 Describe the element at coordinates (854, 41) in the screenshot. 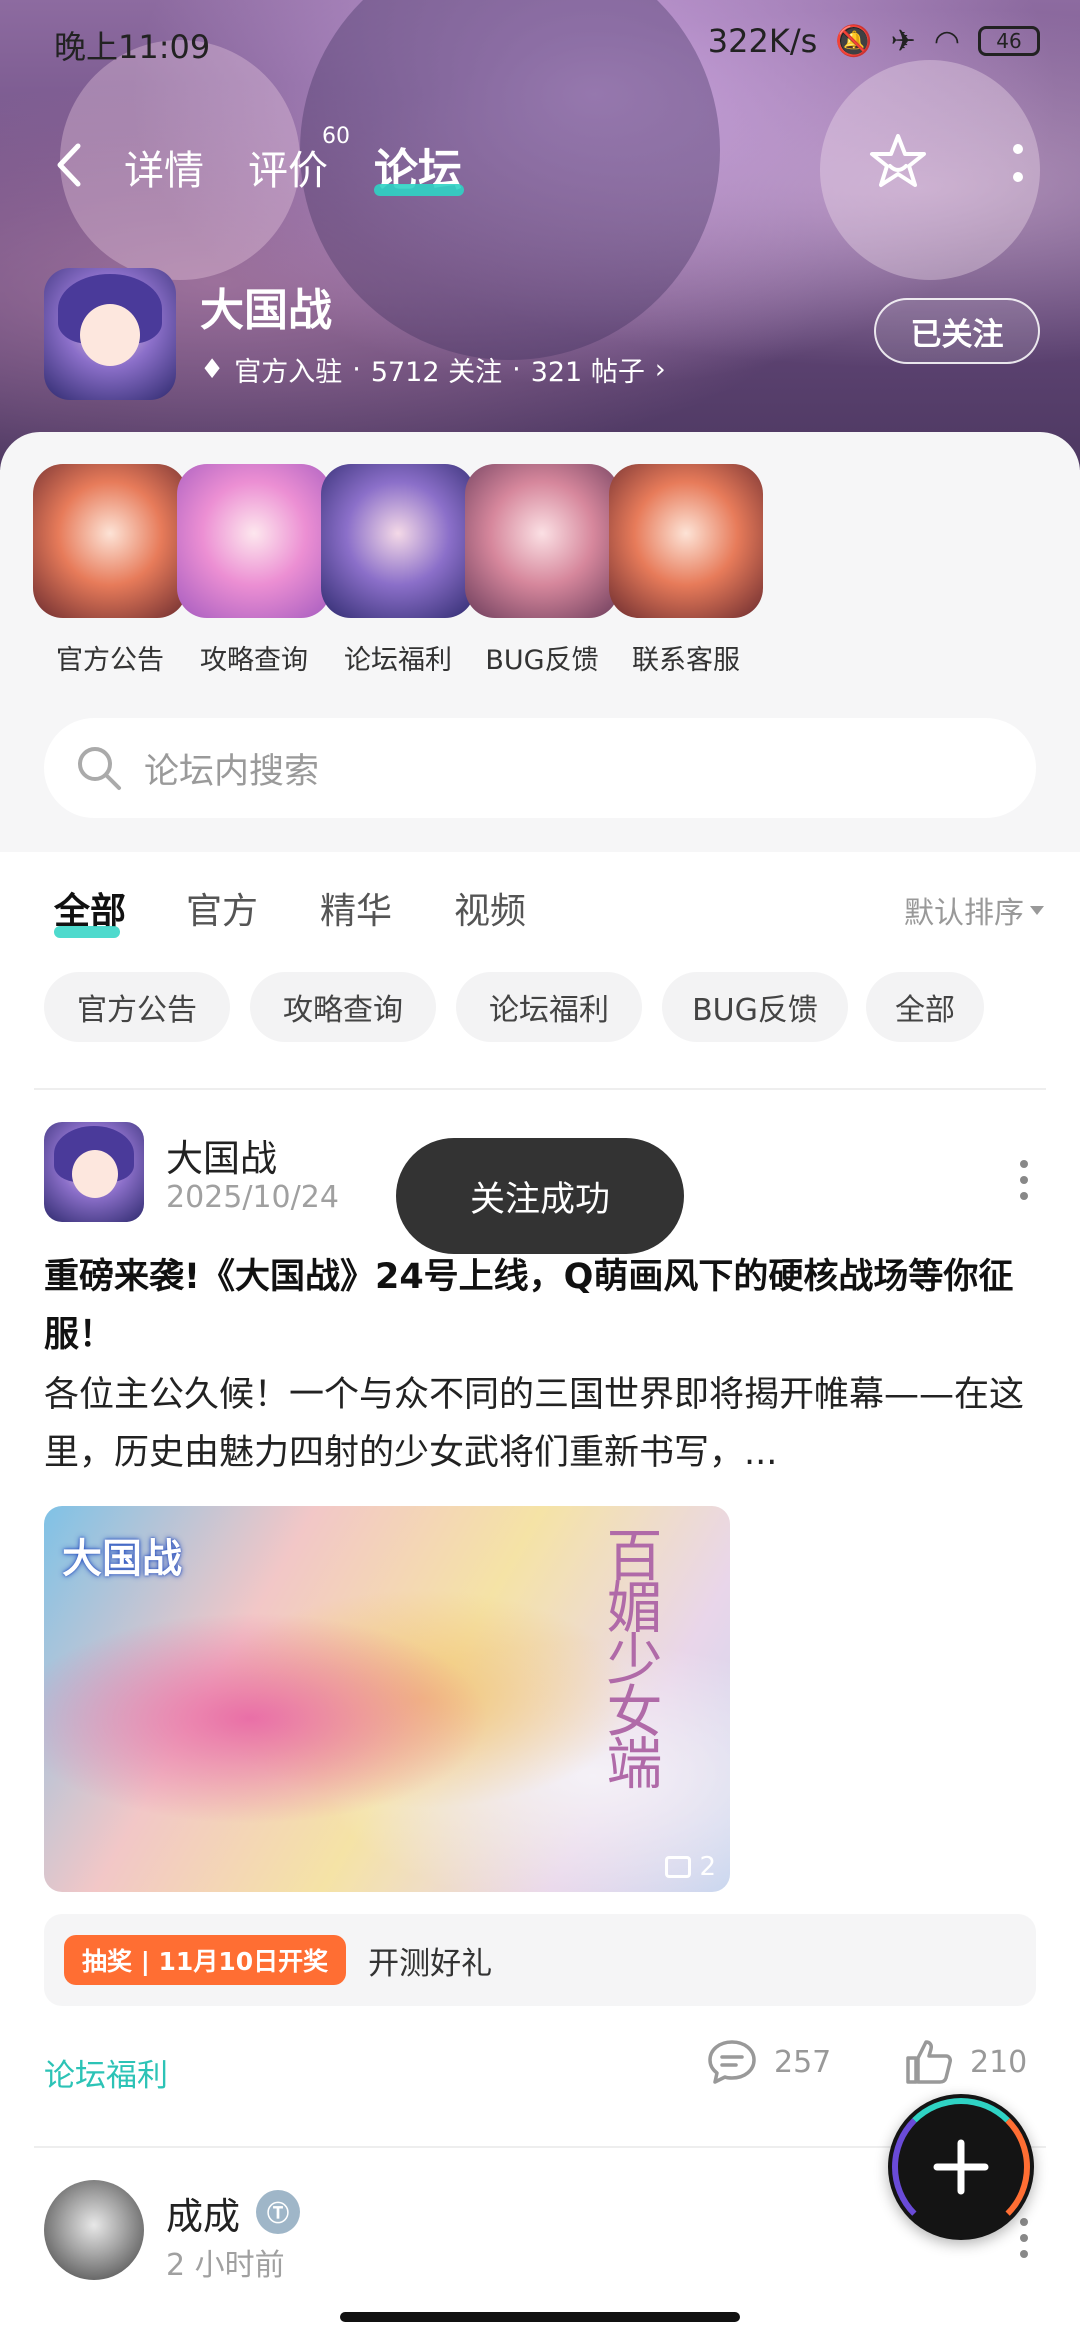

I see `mute-icon: 🔕` at that location.